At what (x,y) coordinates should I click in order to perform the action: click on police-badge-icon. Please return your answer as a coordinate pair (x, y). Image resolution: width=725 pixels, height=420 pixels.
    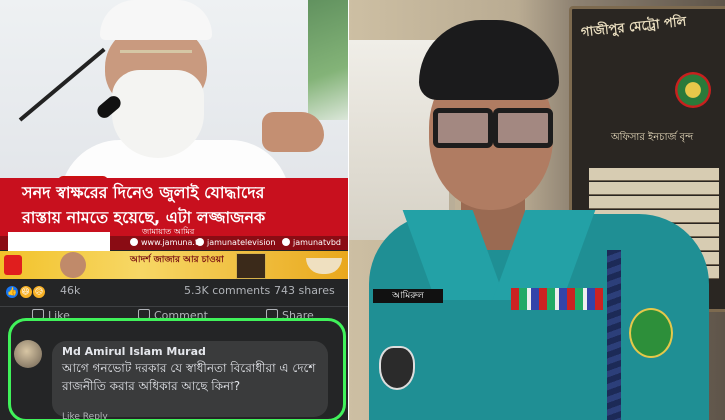
    Looking at the image, I should click on (397, 368).